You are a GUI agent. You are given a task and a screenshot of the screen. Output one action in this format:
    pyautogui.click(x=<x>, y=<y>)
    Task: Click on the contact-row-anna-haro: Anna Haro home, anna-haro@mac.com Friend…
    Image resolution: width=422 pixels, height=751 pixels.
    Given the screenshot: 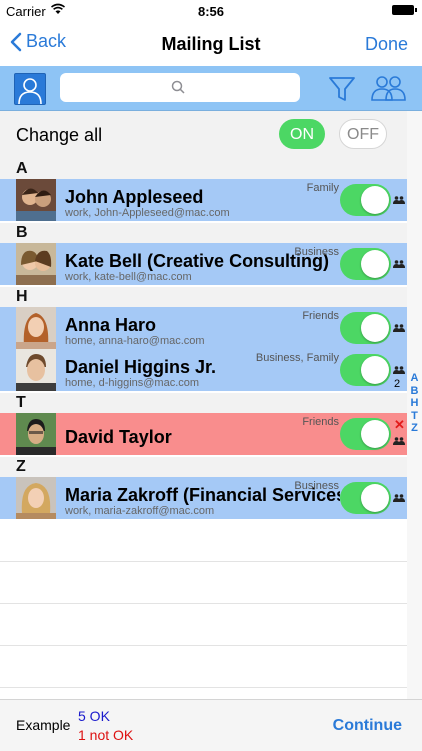 What is the action you would take?
    pyautogui.click(x=203, y=328)
    